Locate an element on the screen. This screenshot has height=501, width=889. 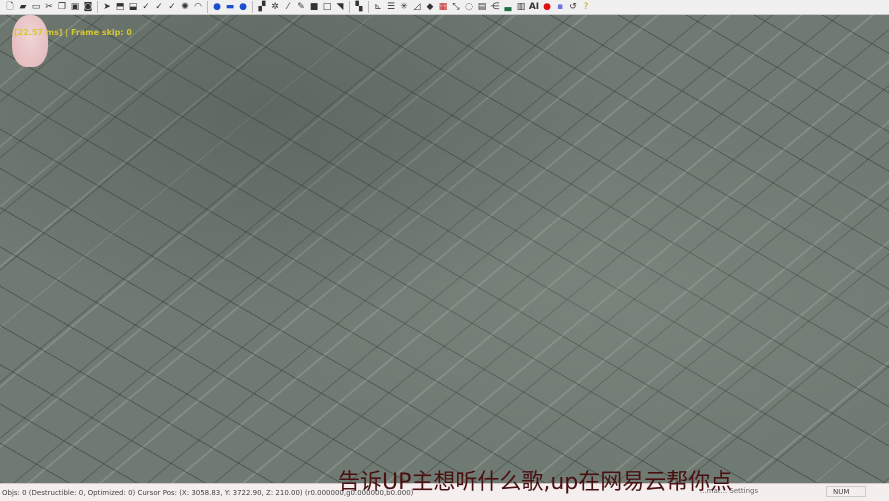
tile-blue-icon: ▬ is located at coordinates (230, 7).